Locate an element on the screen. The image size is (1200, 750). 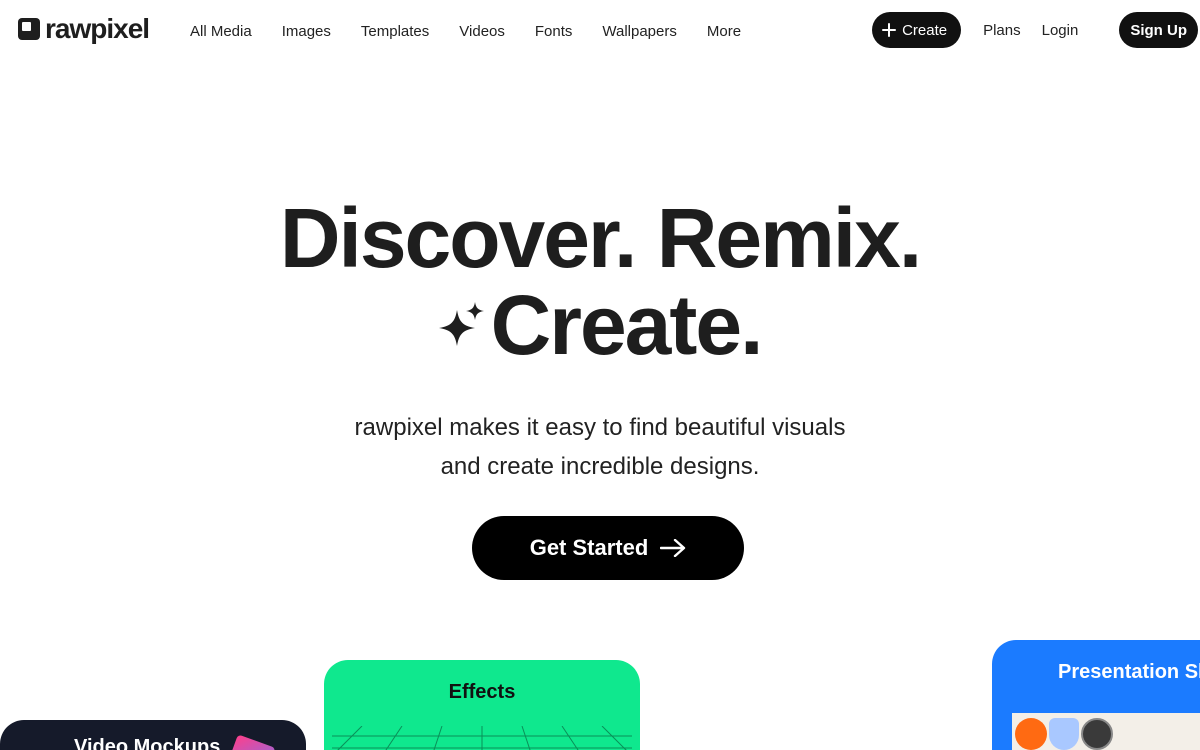
account-nav: Create Plans Login Sign Up is located at coordinates (1035, 30).